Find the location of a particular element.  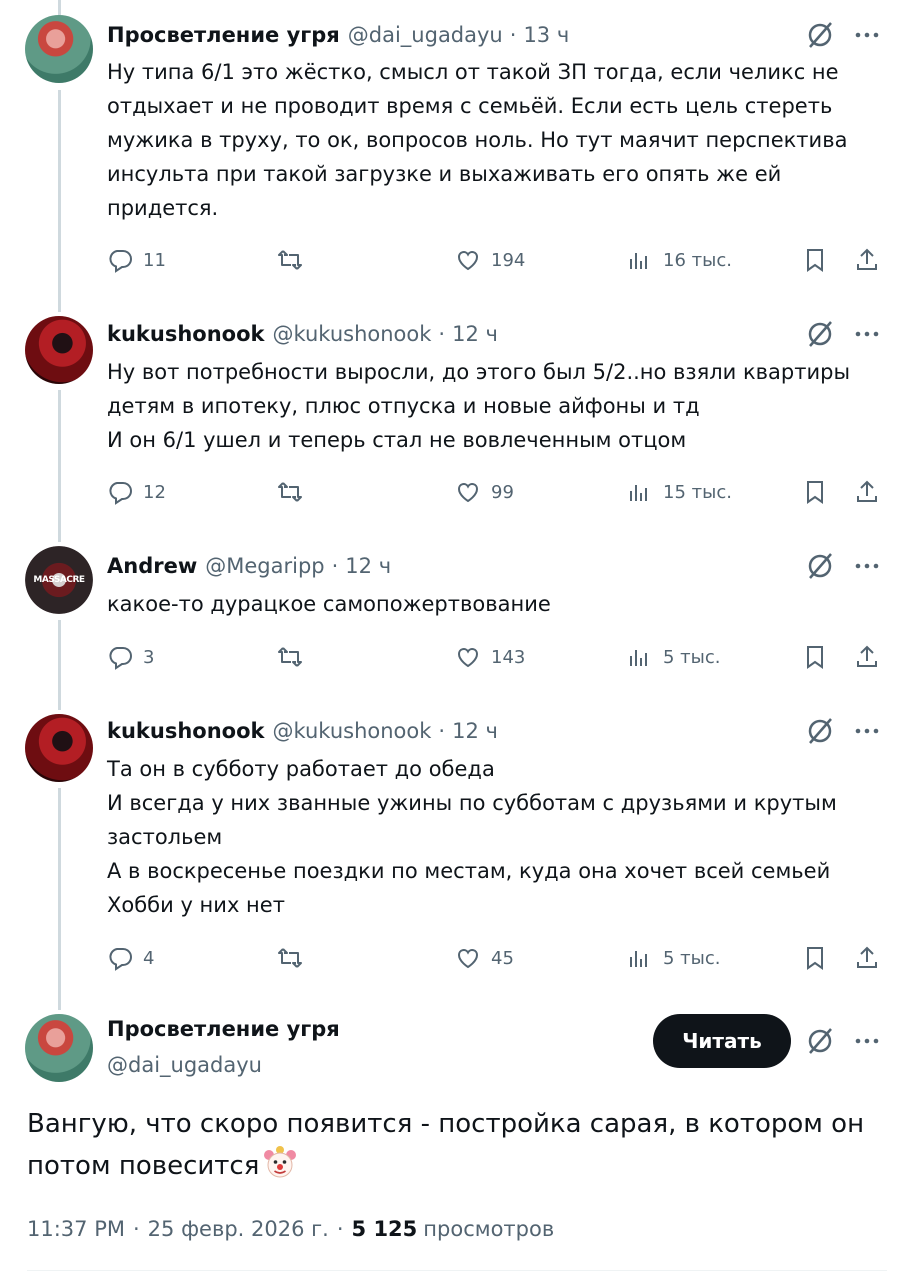

views-button: 16 тыс. is located at coordinates (679, 260).